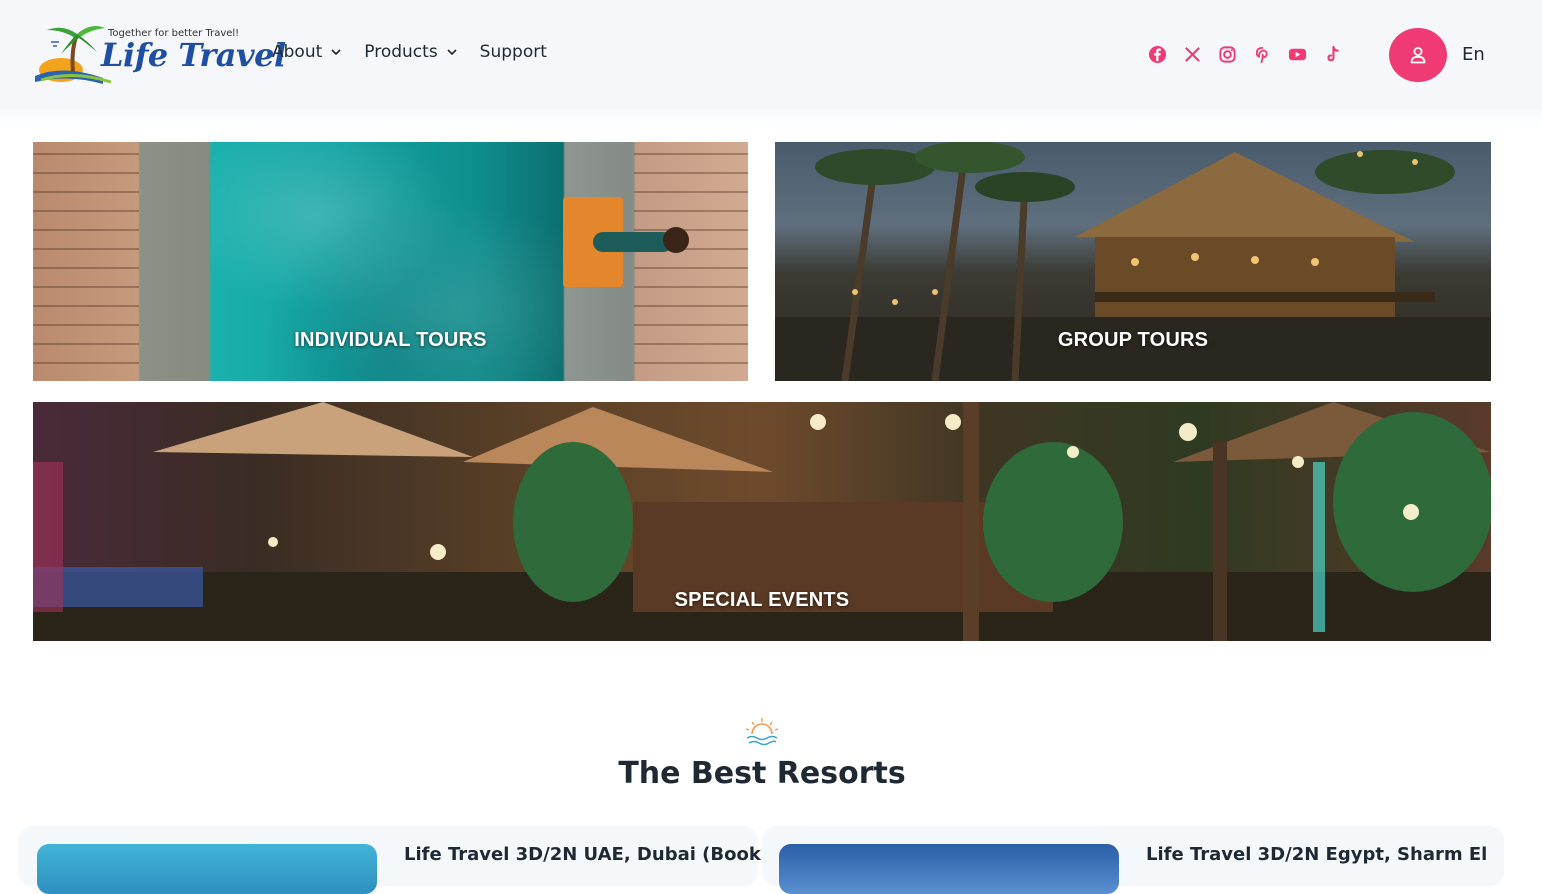 The image size is (1542, 894). What do you see at coordinates (1332, 54) in the screenshot?
I see `tiktok-icon` at bounding box center [1332, 54].